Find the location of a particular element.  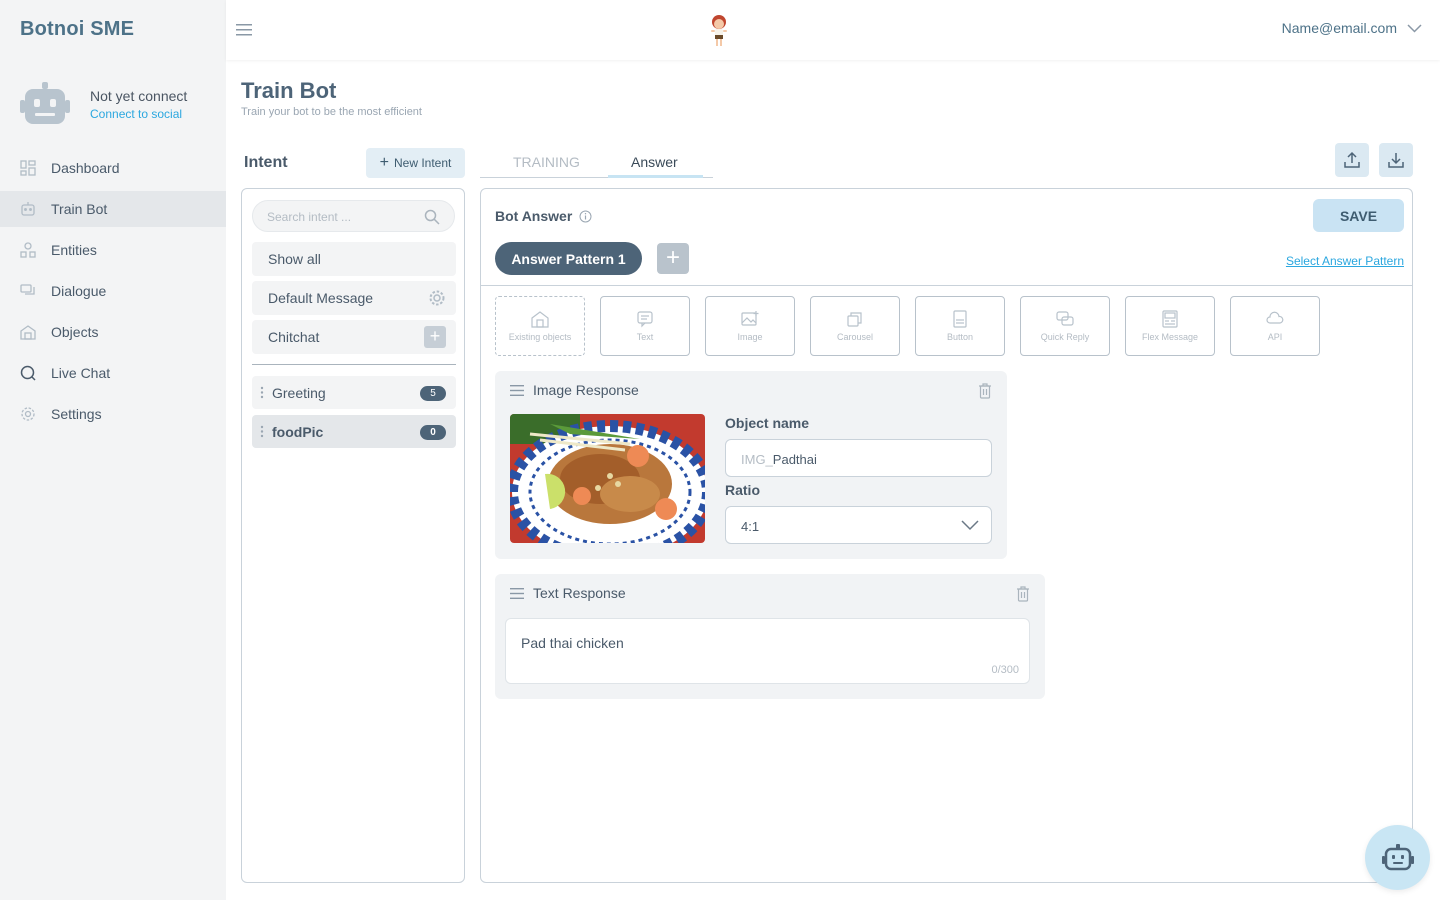

button-icon is located at coordinates (960, 319).